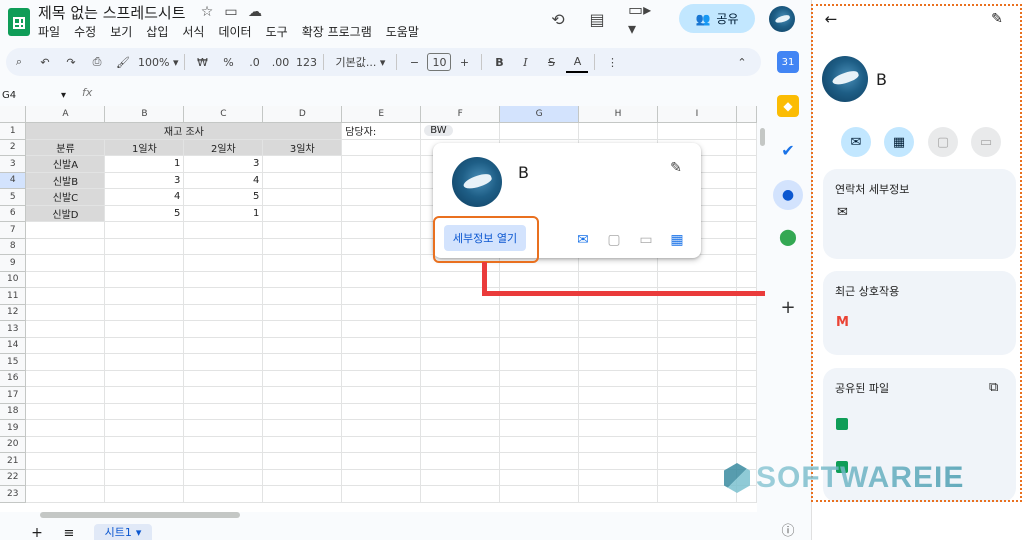  Describe the element at coordinates (13, 461) in the screenshot. I see `row-header: 21` at that location.